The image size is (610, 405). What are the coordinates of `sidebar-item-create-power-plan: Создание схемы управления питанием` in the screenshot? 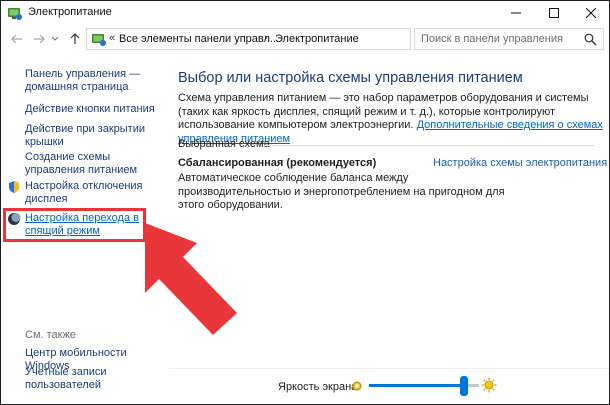 It's located at (95, 164).